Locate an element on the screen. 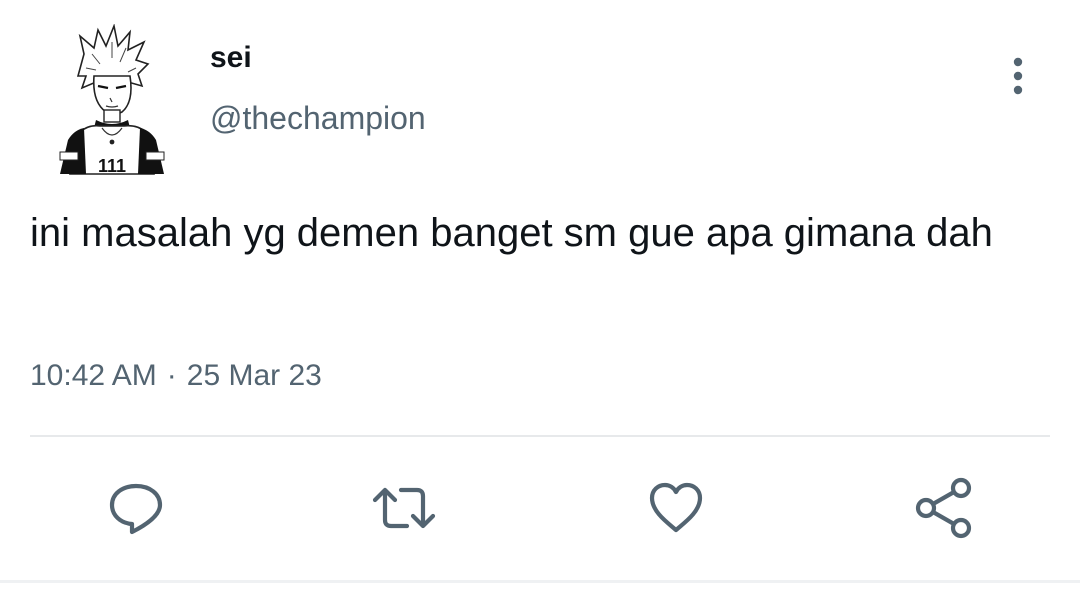 The image size is (1080, 600). tweet-time: 10:42 AM is located at coordinates (93, 375).